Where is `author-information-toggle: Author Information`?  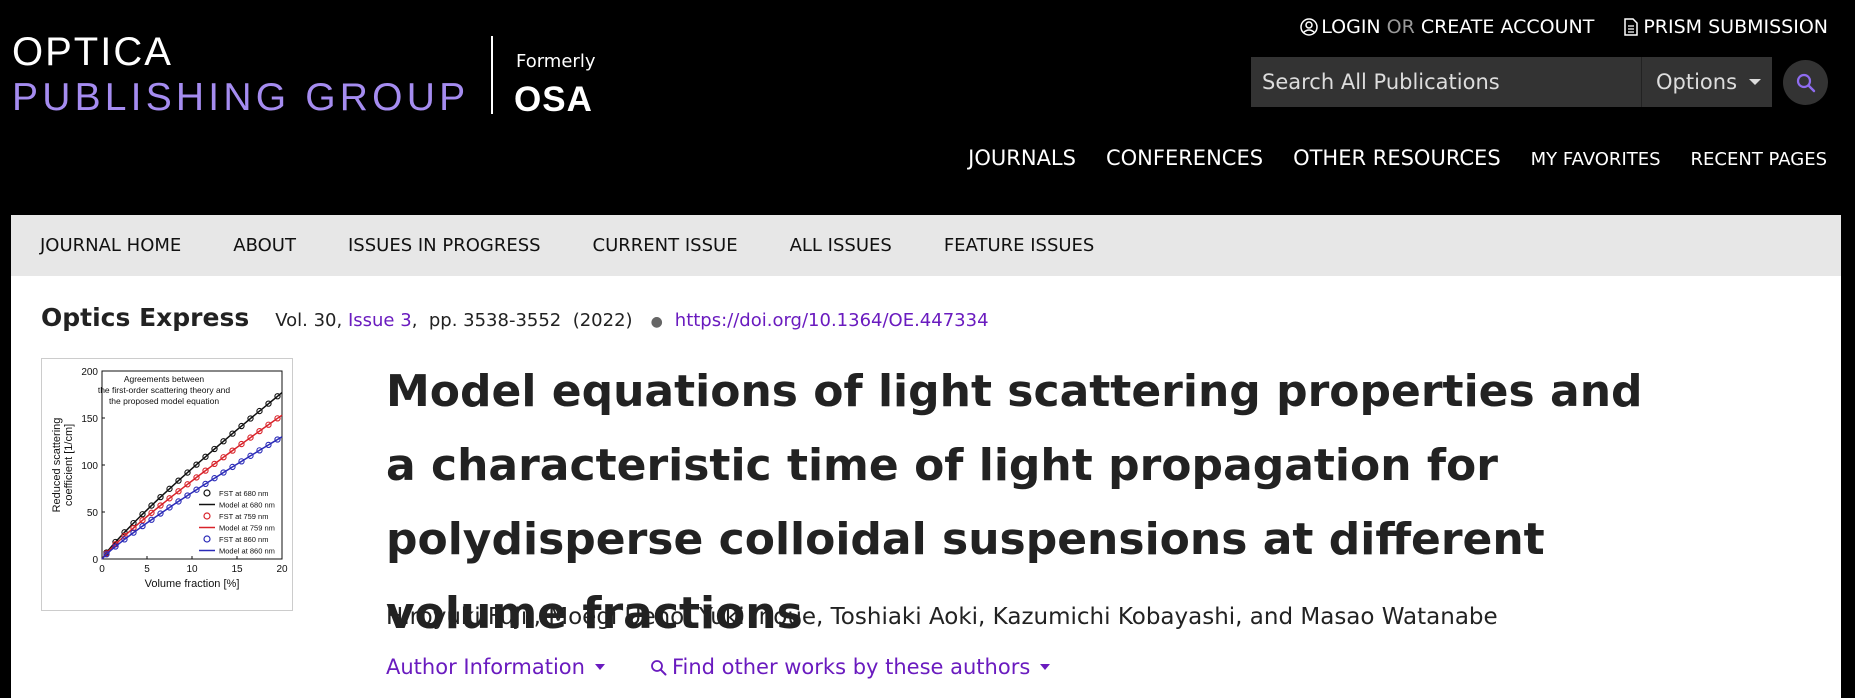
author-information-toggle: Author Information is located at coordinates (485, 667).